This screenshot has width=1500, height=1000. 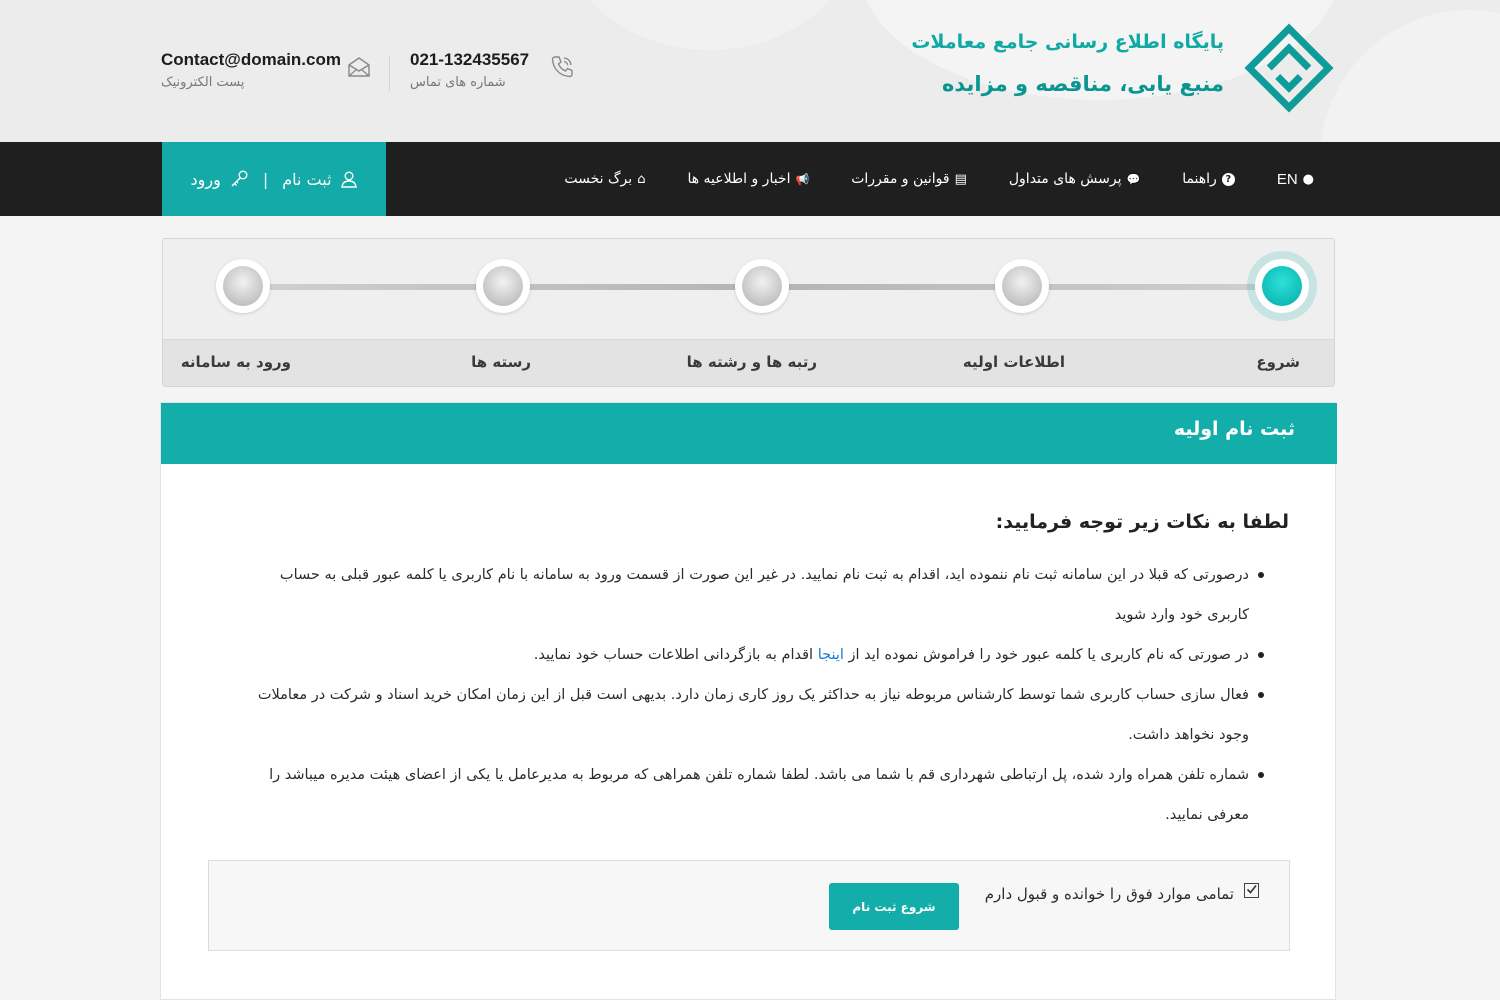 I want to click on phone-label: شماره های تماس, so click(x=458, y=82).